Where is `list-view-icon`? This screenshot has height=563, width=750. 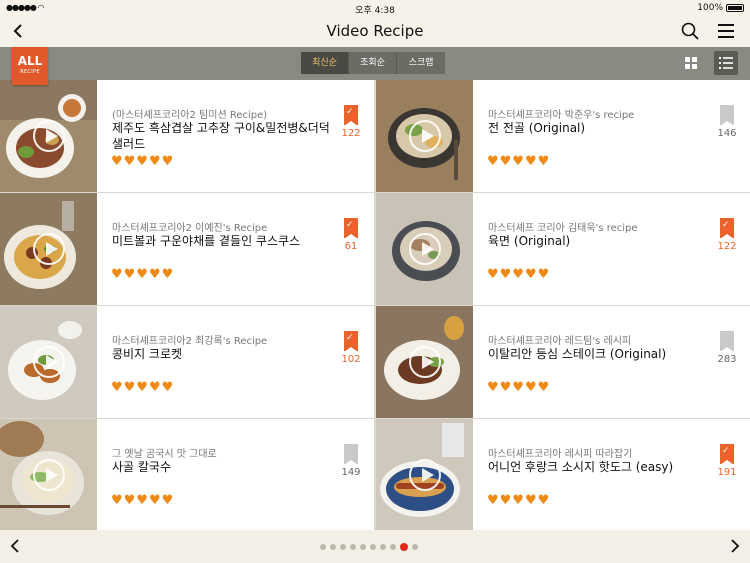
list-view-icon is located at coordinates (726, 63).